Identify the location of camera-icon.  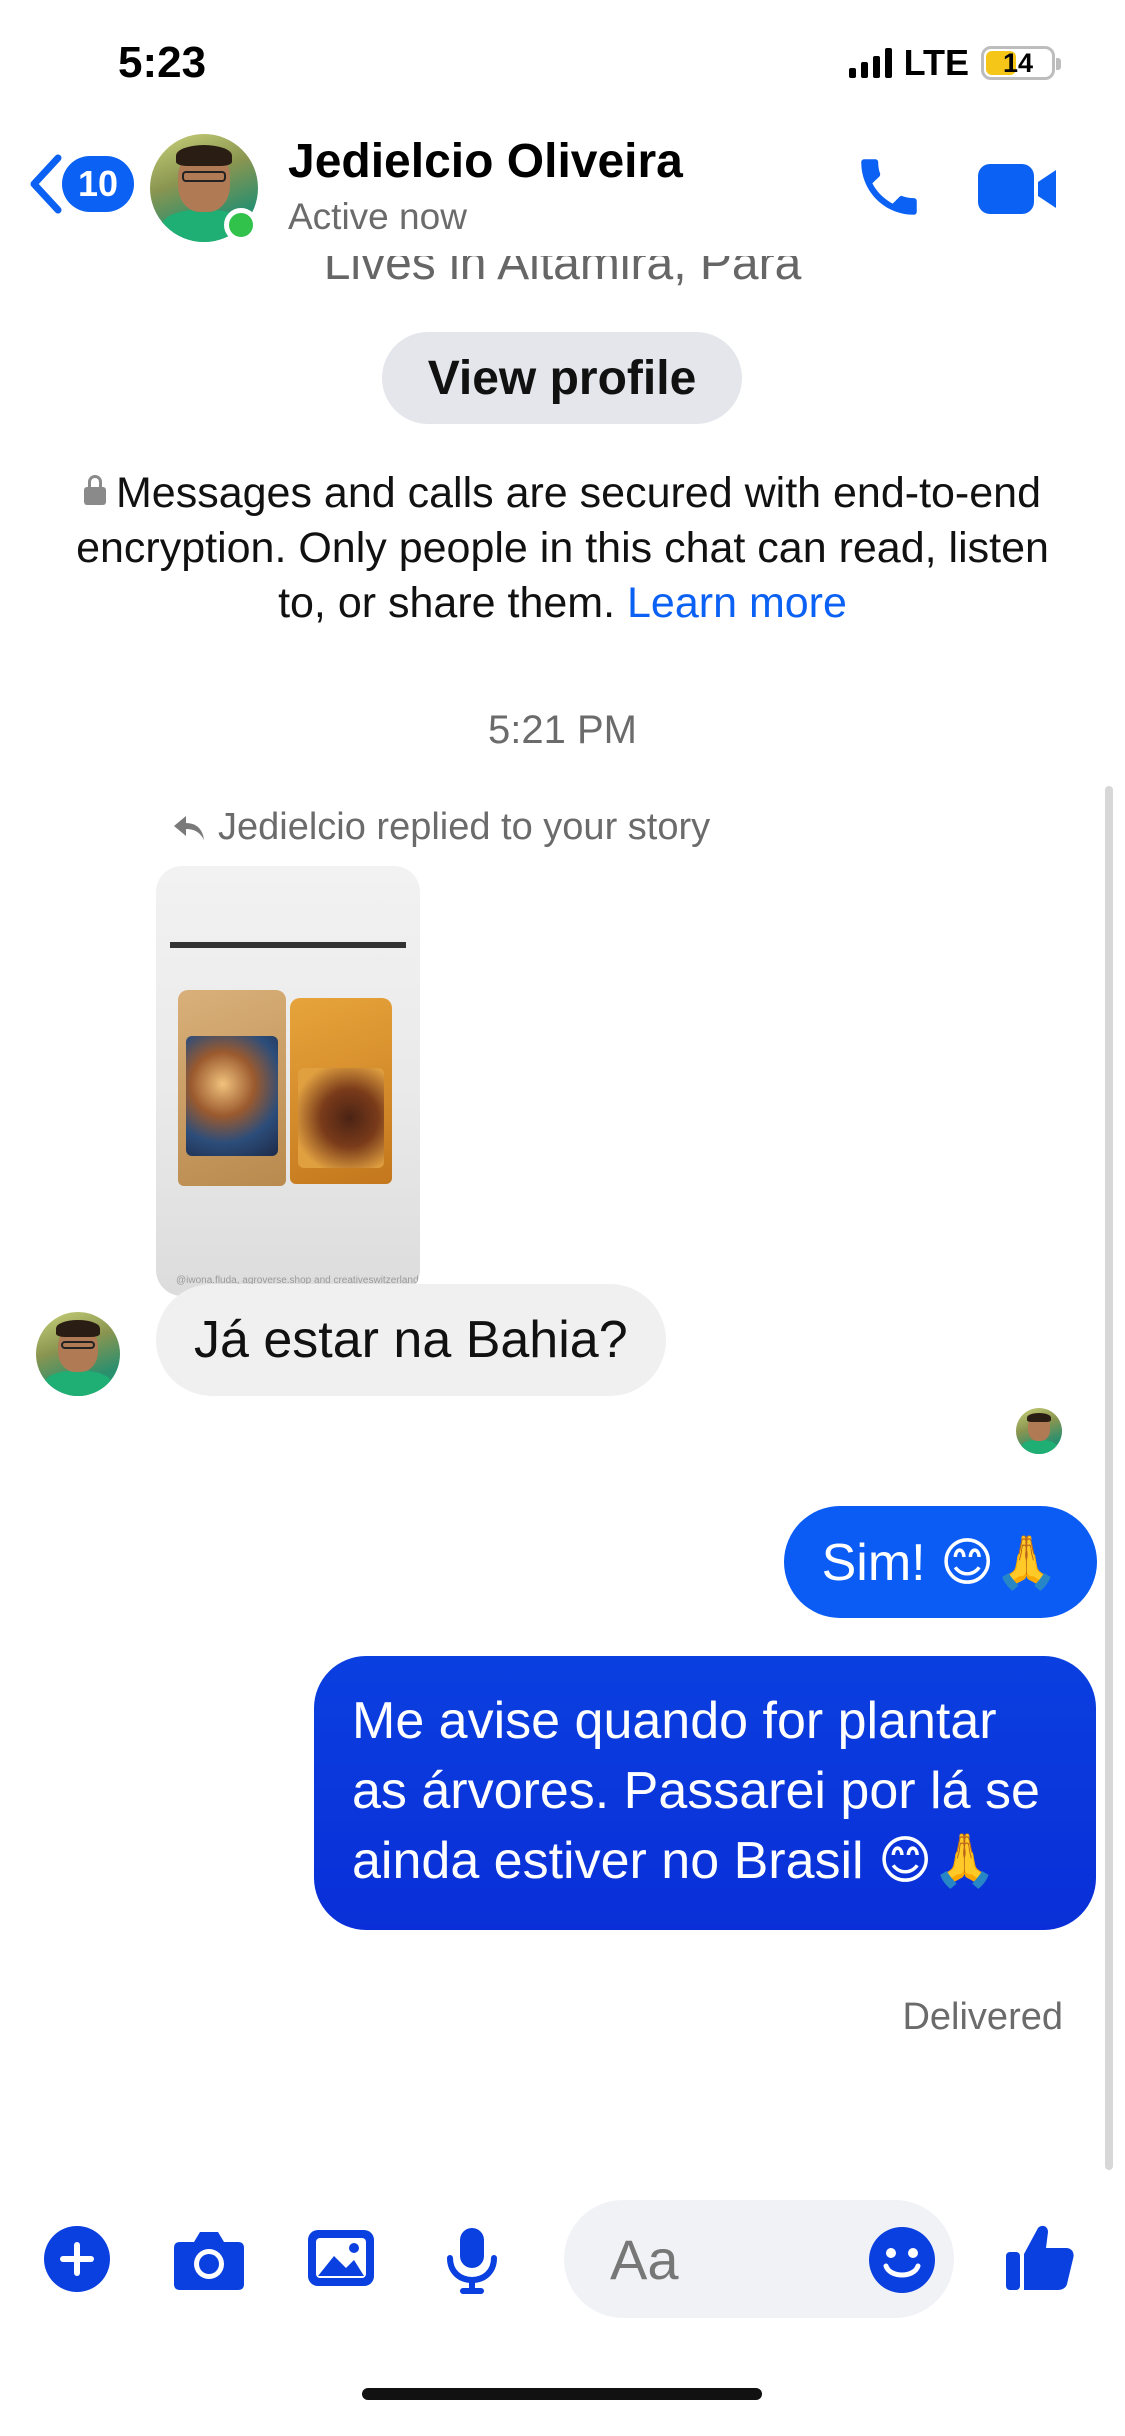
(209, 2261).